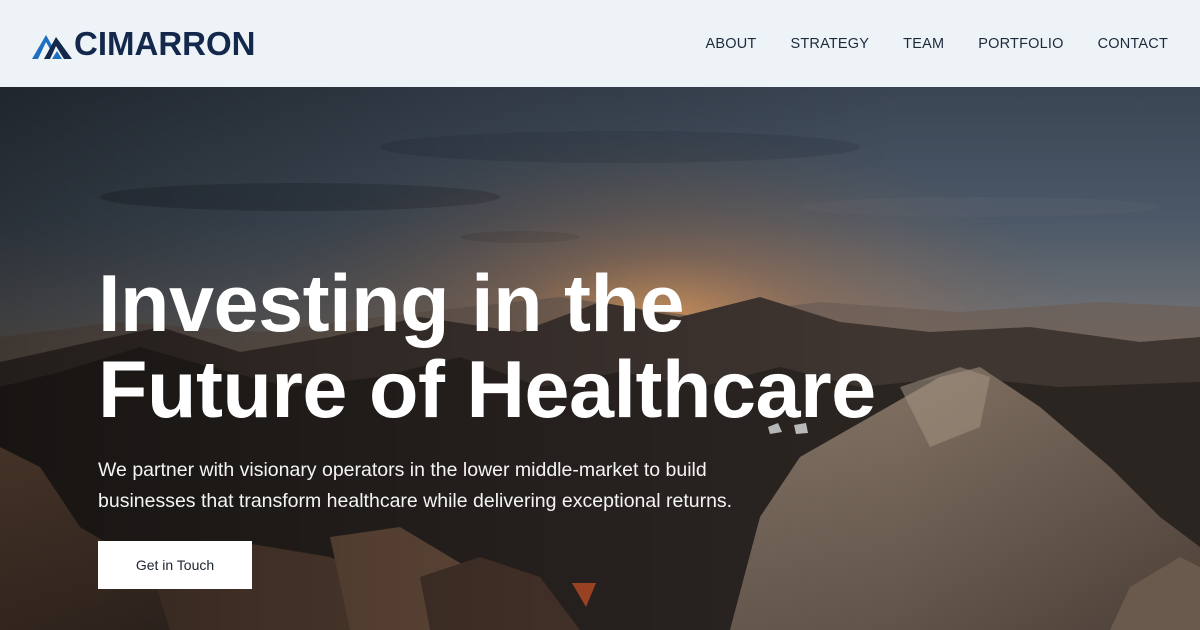 Image resolution: width=1200 pixels, height=630 pixels. Describe the element at coordinates (1020, 44) in the screenshot. I see `nav-item-portfolio: PORTFOLIO` at that location.